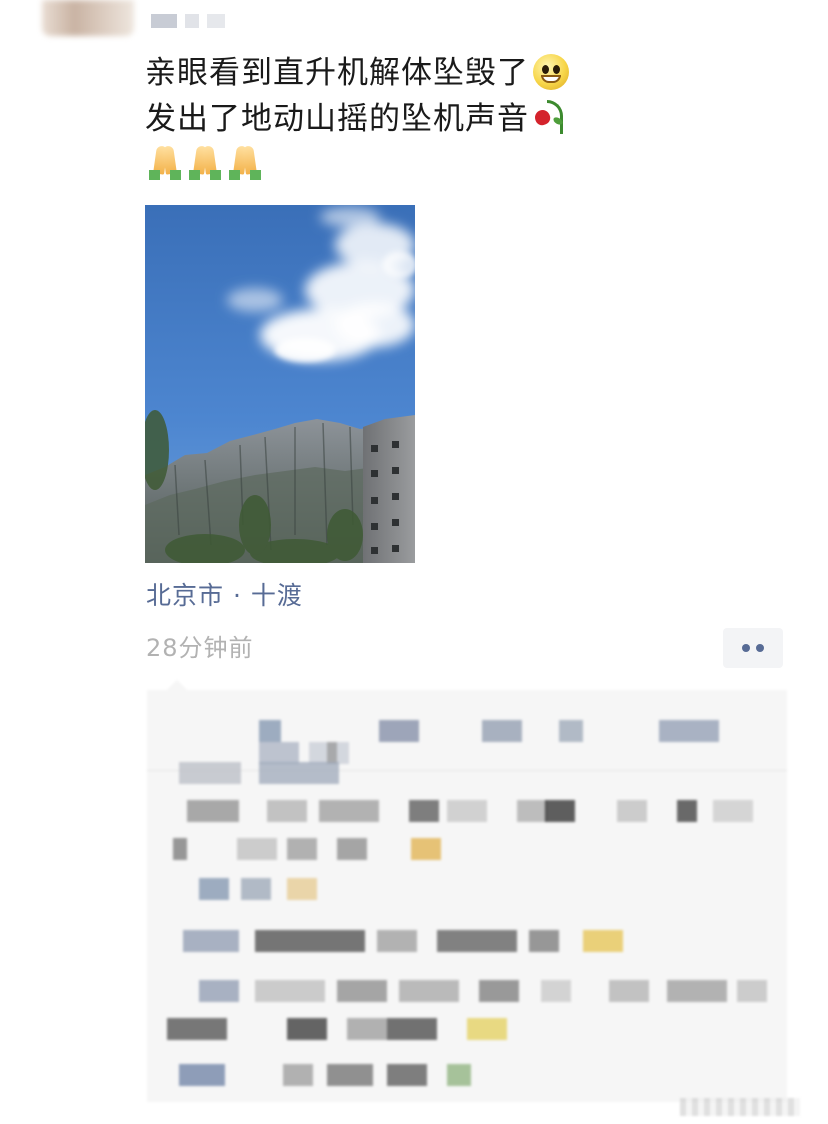 Image resolution: width=828 pixels, height=1124 pixels. What do you see at coordinates (740, 1107) in the screenshot?
I see `watermark` at bounding box center [740, 1107].